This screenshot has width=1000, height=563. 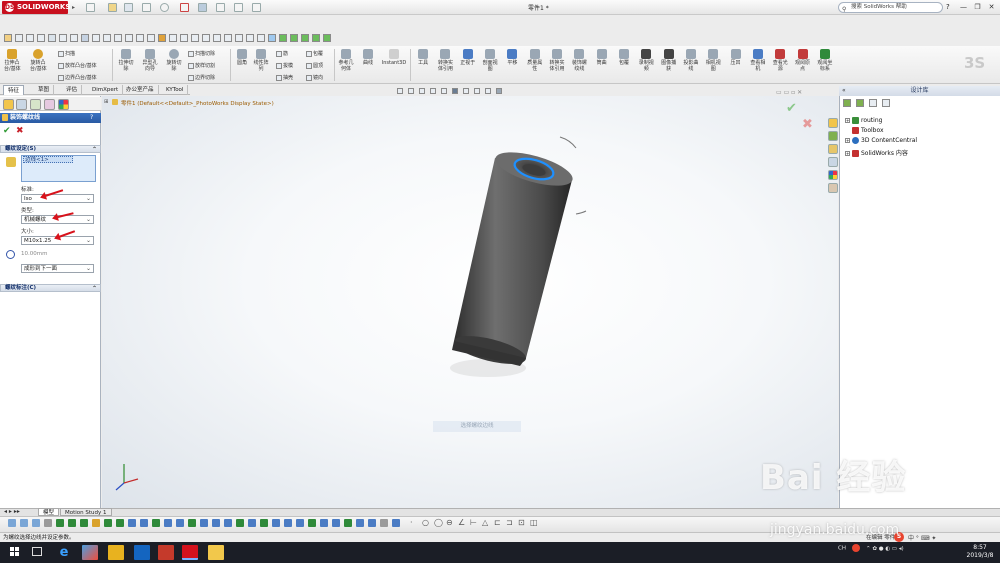 What do you see at coordinates (844, 90) in the screenshot?
I see `collapse-pane-icon: «` at bounding box center [844, 90].